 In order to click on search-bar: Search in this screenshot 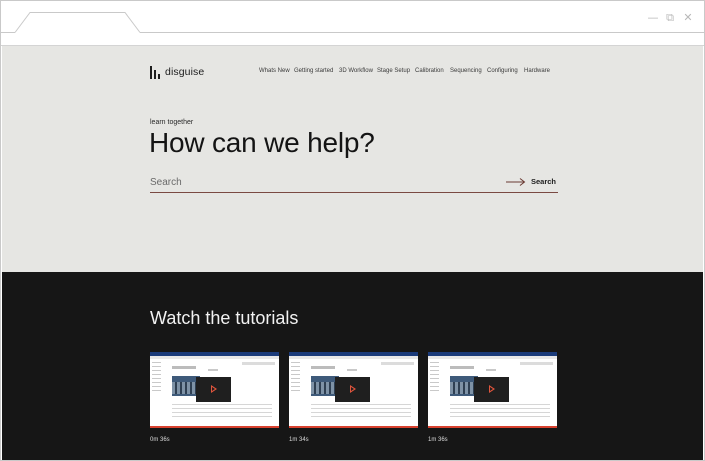, I will do `click(354, 183)`.